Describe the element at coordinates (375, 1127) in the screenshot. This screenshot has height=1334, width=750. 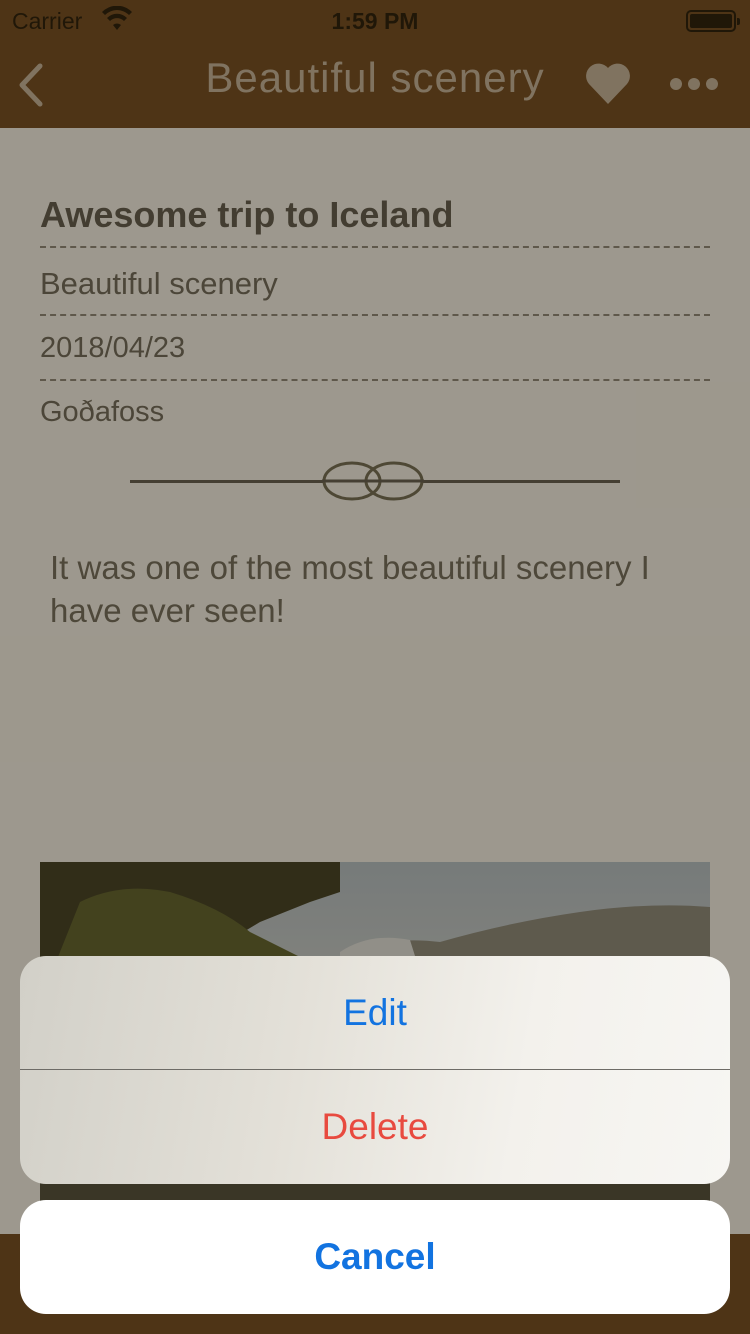
I see `delete-button: Delete` at that location.